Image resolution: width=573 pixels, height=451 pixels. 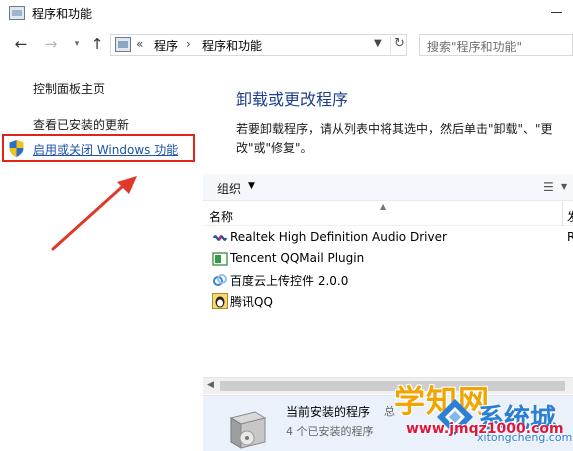 What do you see at coordinates (221, 216) in the screenshot?
I see `column-name: 名称` at bounding box center [221, 216].